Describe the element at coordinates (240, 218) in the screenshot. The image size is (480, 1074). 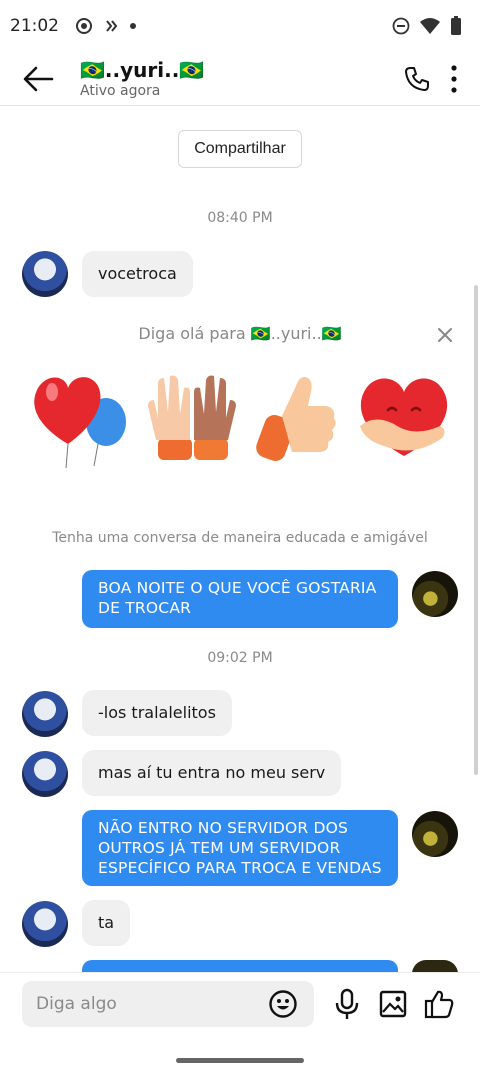
I see `timestamp: 08:40 PM` at that location.